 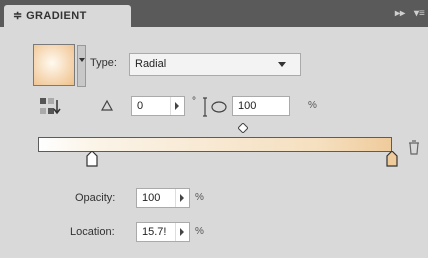 What do you see at coordinates (50, 107) in the screenshot?
I see `reverse-gradient-icon` at bounding box center [50, 107].